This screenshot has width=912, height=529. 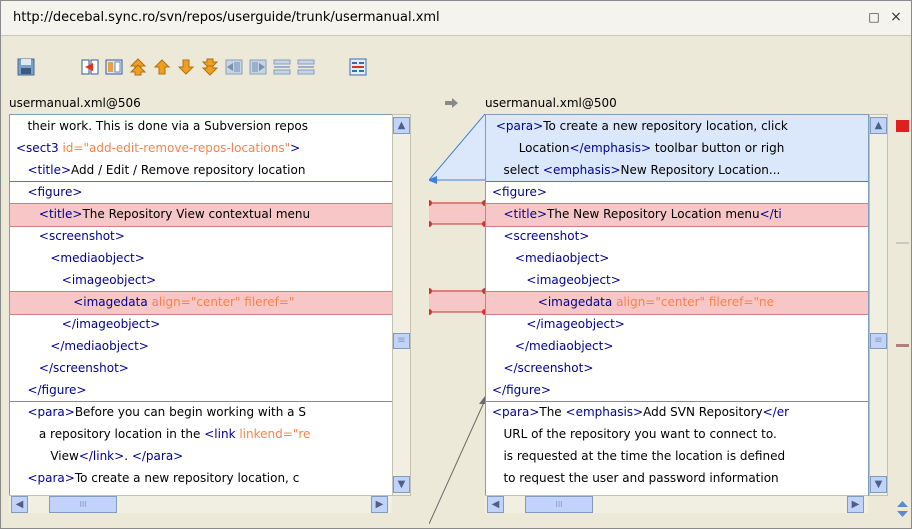 What do you see at coordinates (157, 456) in the screenshot?
I see `code-tag: </para>` at bounding box center [157, 456].